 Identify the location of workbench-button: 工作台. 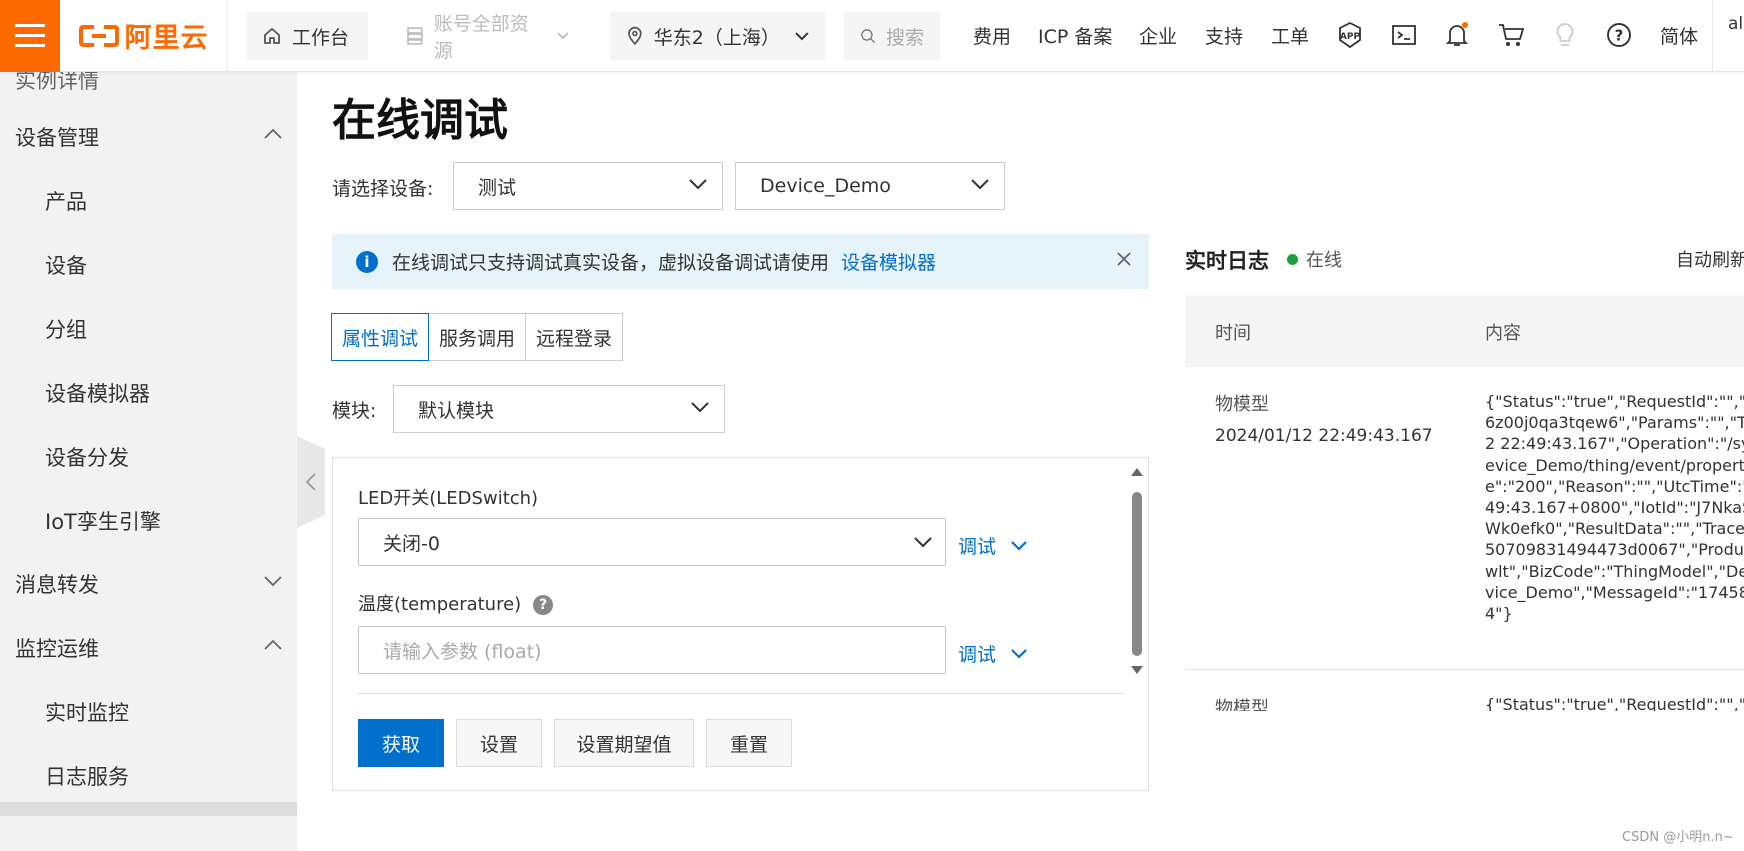
(307, 36).